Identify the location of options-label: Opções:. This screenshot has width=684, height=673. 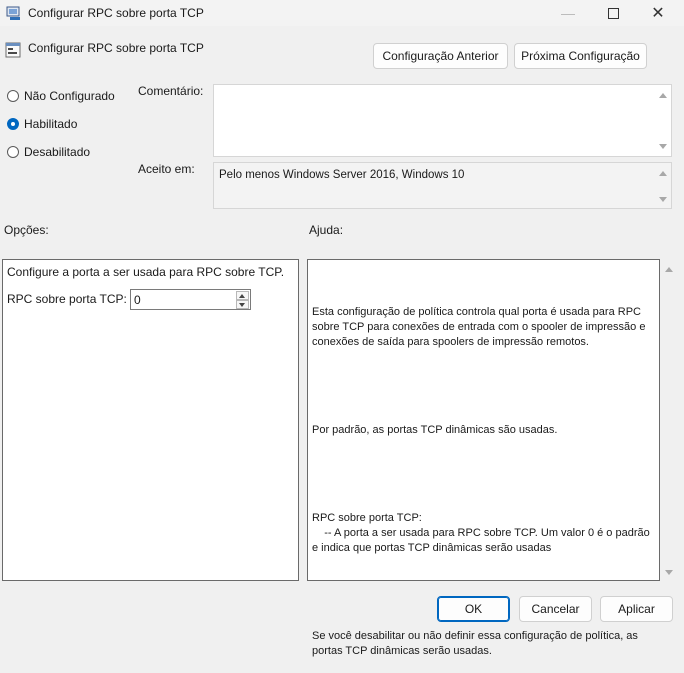
(26, 230).